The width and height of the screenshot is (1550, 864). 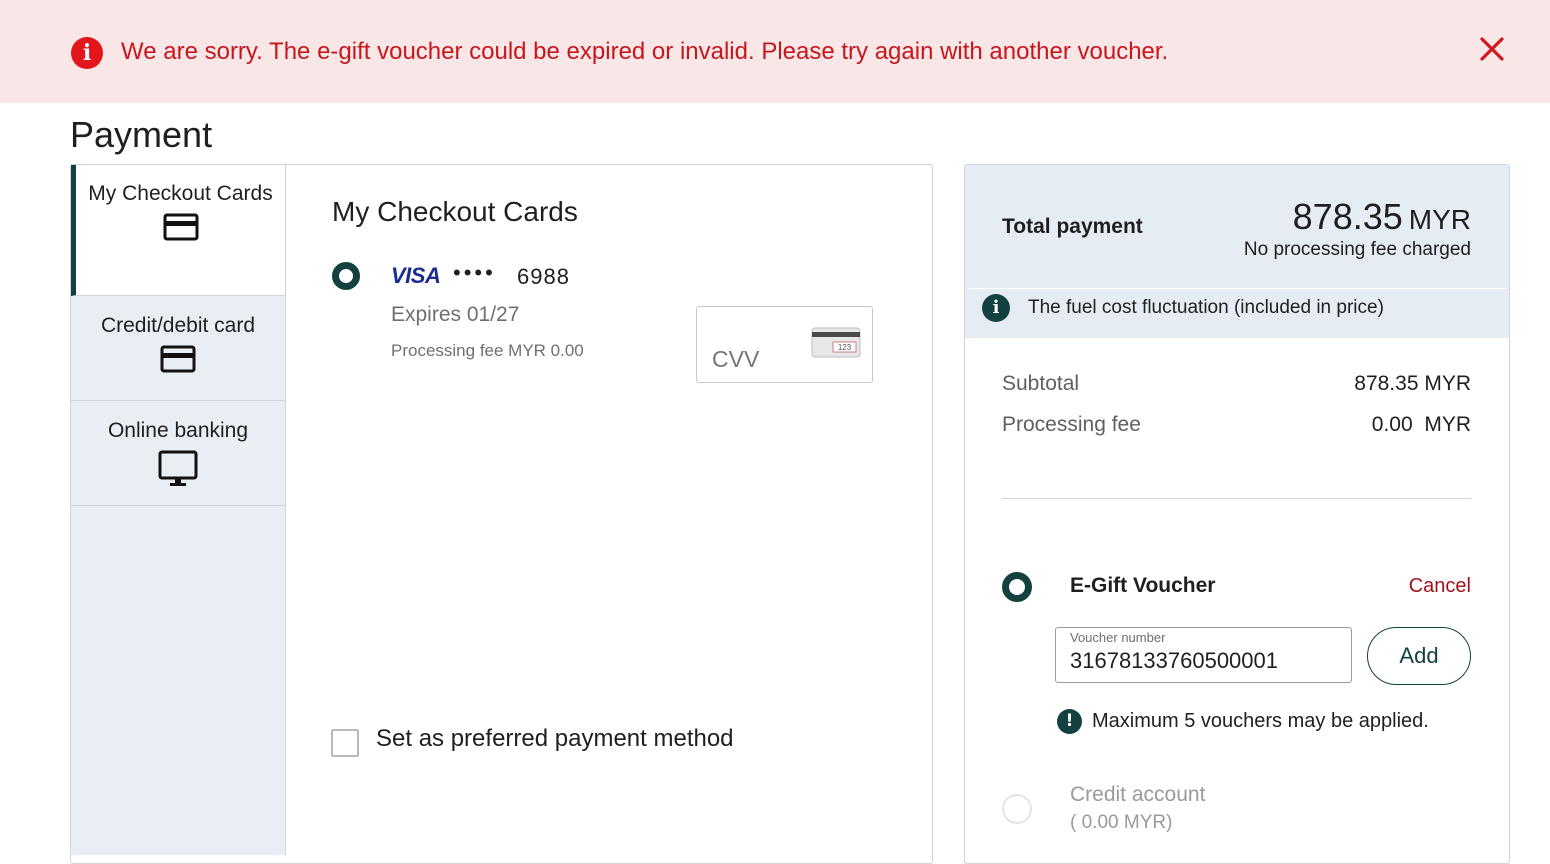 What do you see at coordinates (1425, 586) in the screenshot?
I see `cancel-voucher-link: Cancel` at bounding box center [1425, 586].